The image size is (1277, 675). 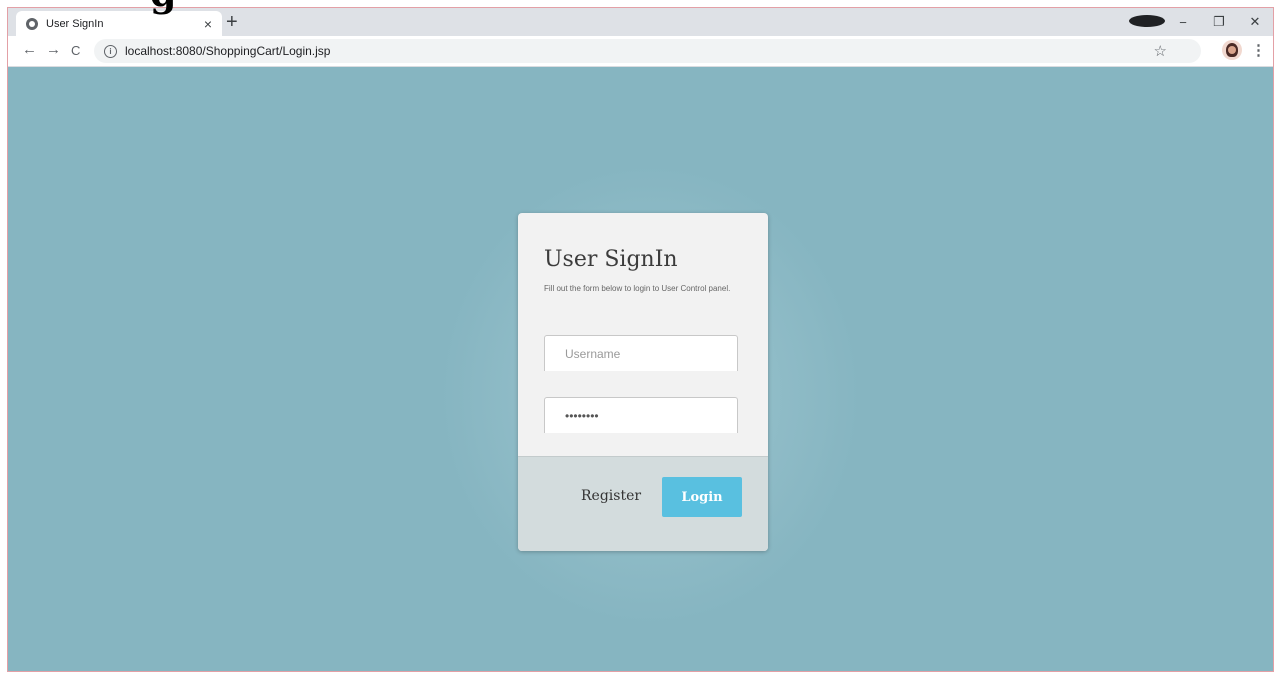 I want to click on forward-button: →, so click(x=53, y=49).